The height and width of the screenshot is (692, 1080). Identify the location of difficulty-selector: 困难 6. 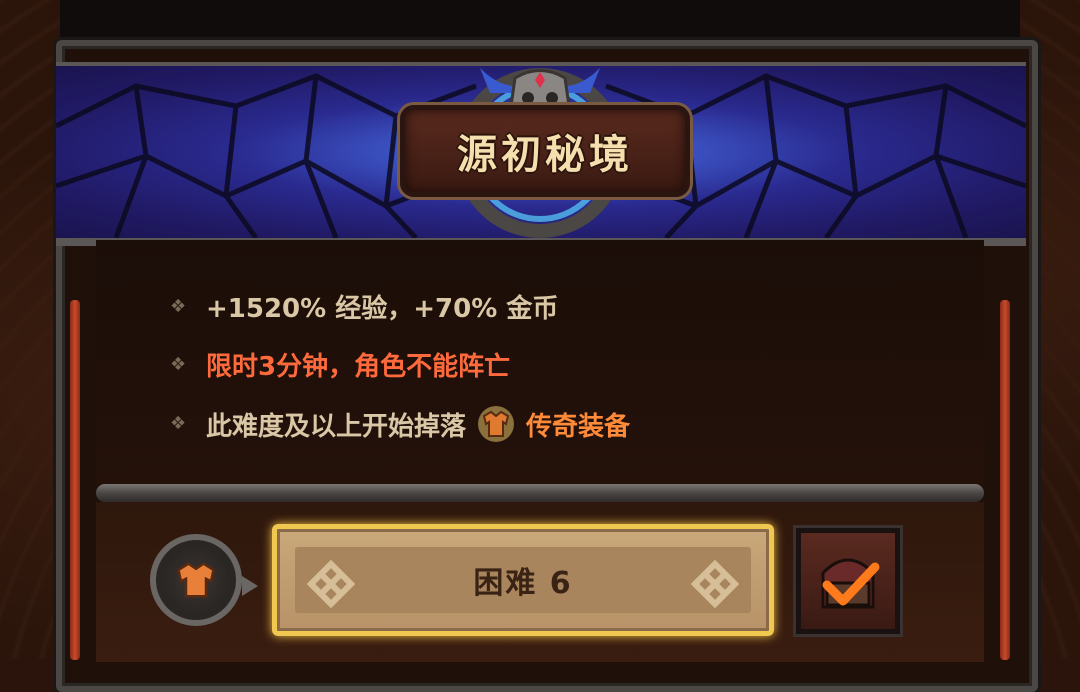
(523, 580).